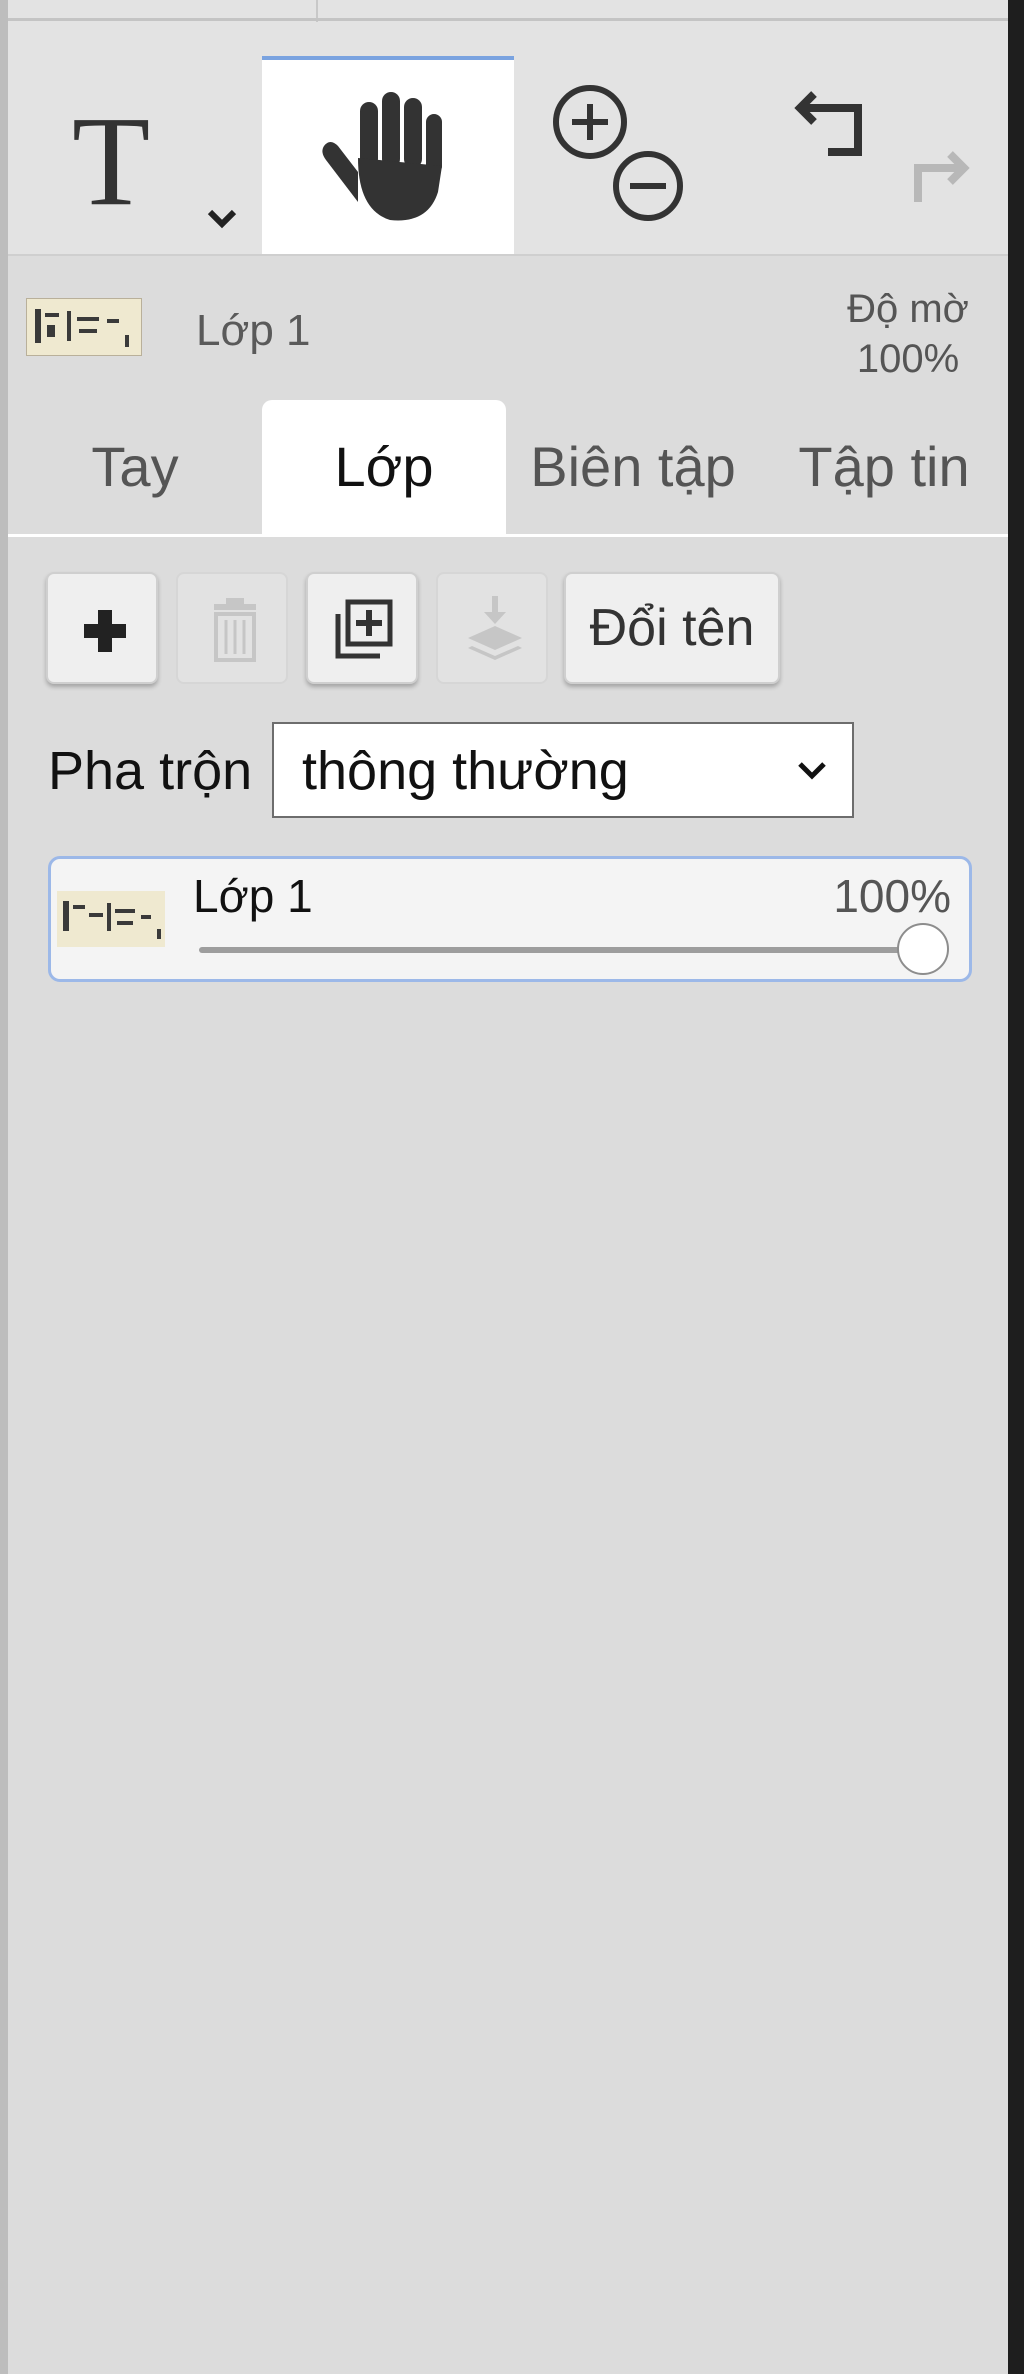 This screenshot has width=1024, height=2374. Describe the element at coordinates (561, 950) in the screenshot. I see `opacity-slider-track` at that location.